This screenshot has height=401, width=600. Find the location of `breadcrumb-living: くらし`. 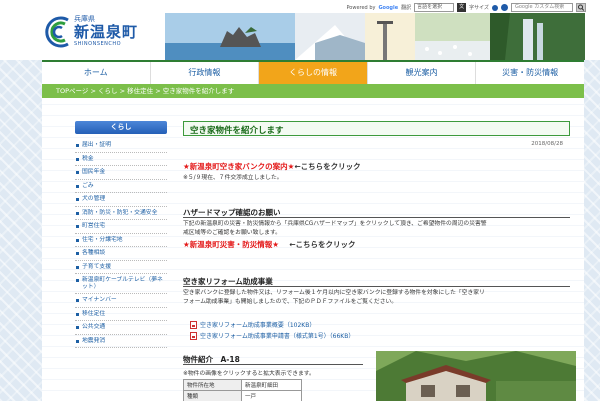

breadcrumb-living: くらし is located at coordinates (108, 91).